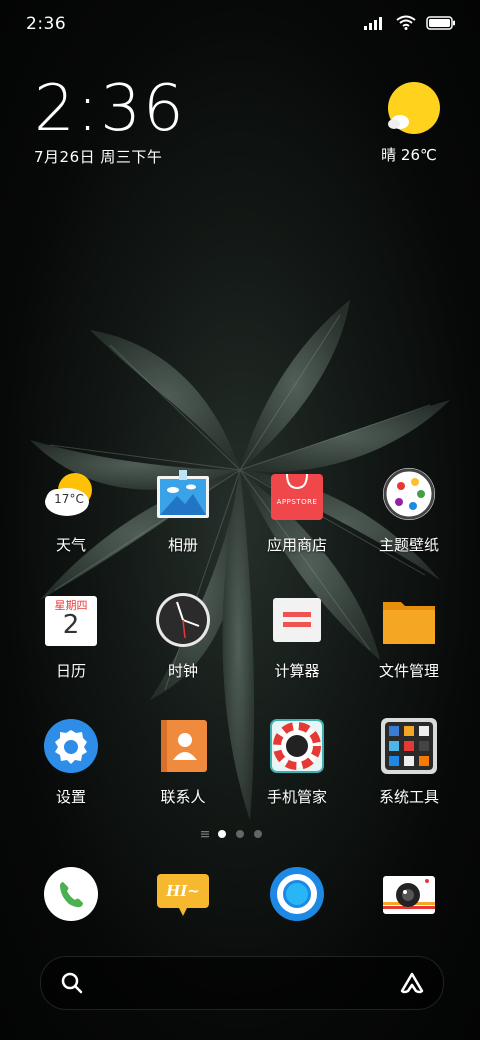 The height and width of the screenshot is (1040, 480). I want to click on clock-time: 2:36, so click(110, 109).